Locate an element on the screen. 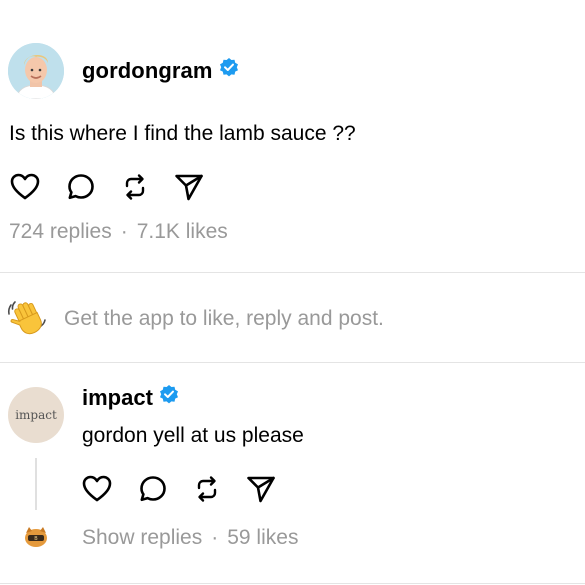  post-username: gordongram is located at coordinates (160, 71).